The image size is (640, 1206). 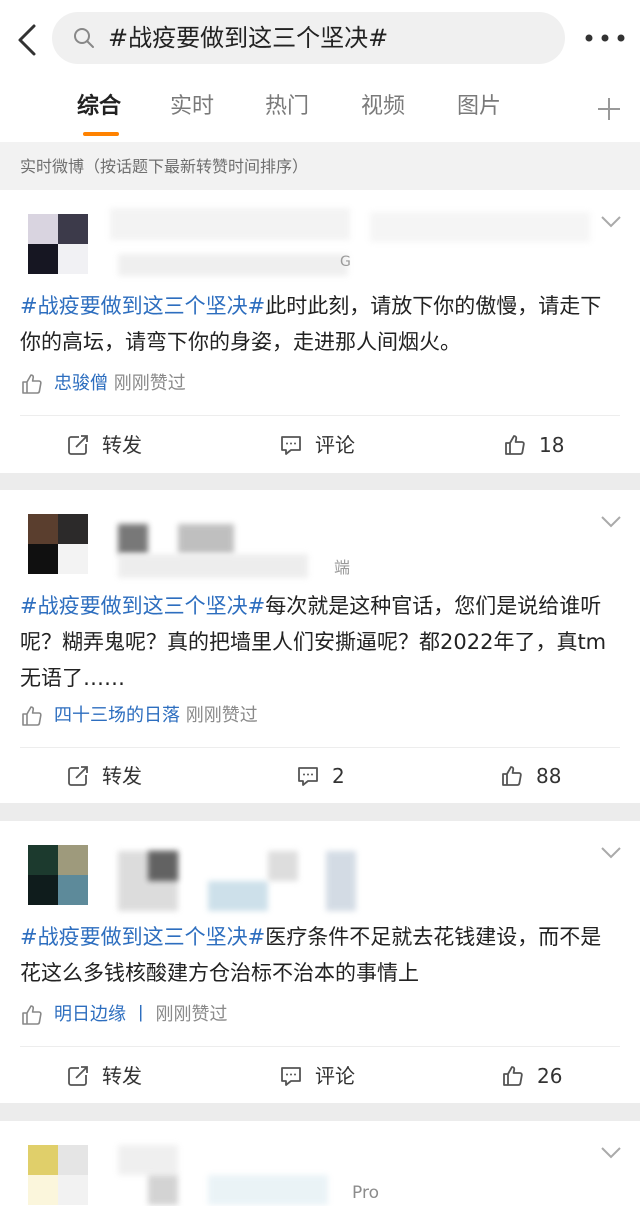 I want to click on search-box: #战疫要做到这三个坚决#, so click(x=308, y=38).